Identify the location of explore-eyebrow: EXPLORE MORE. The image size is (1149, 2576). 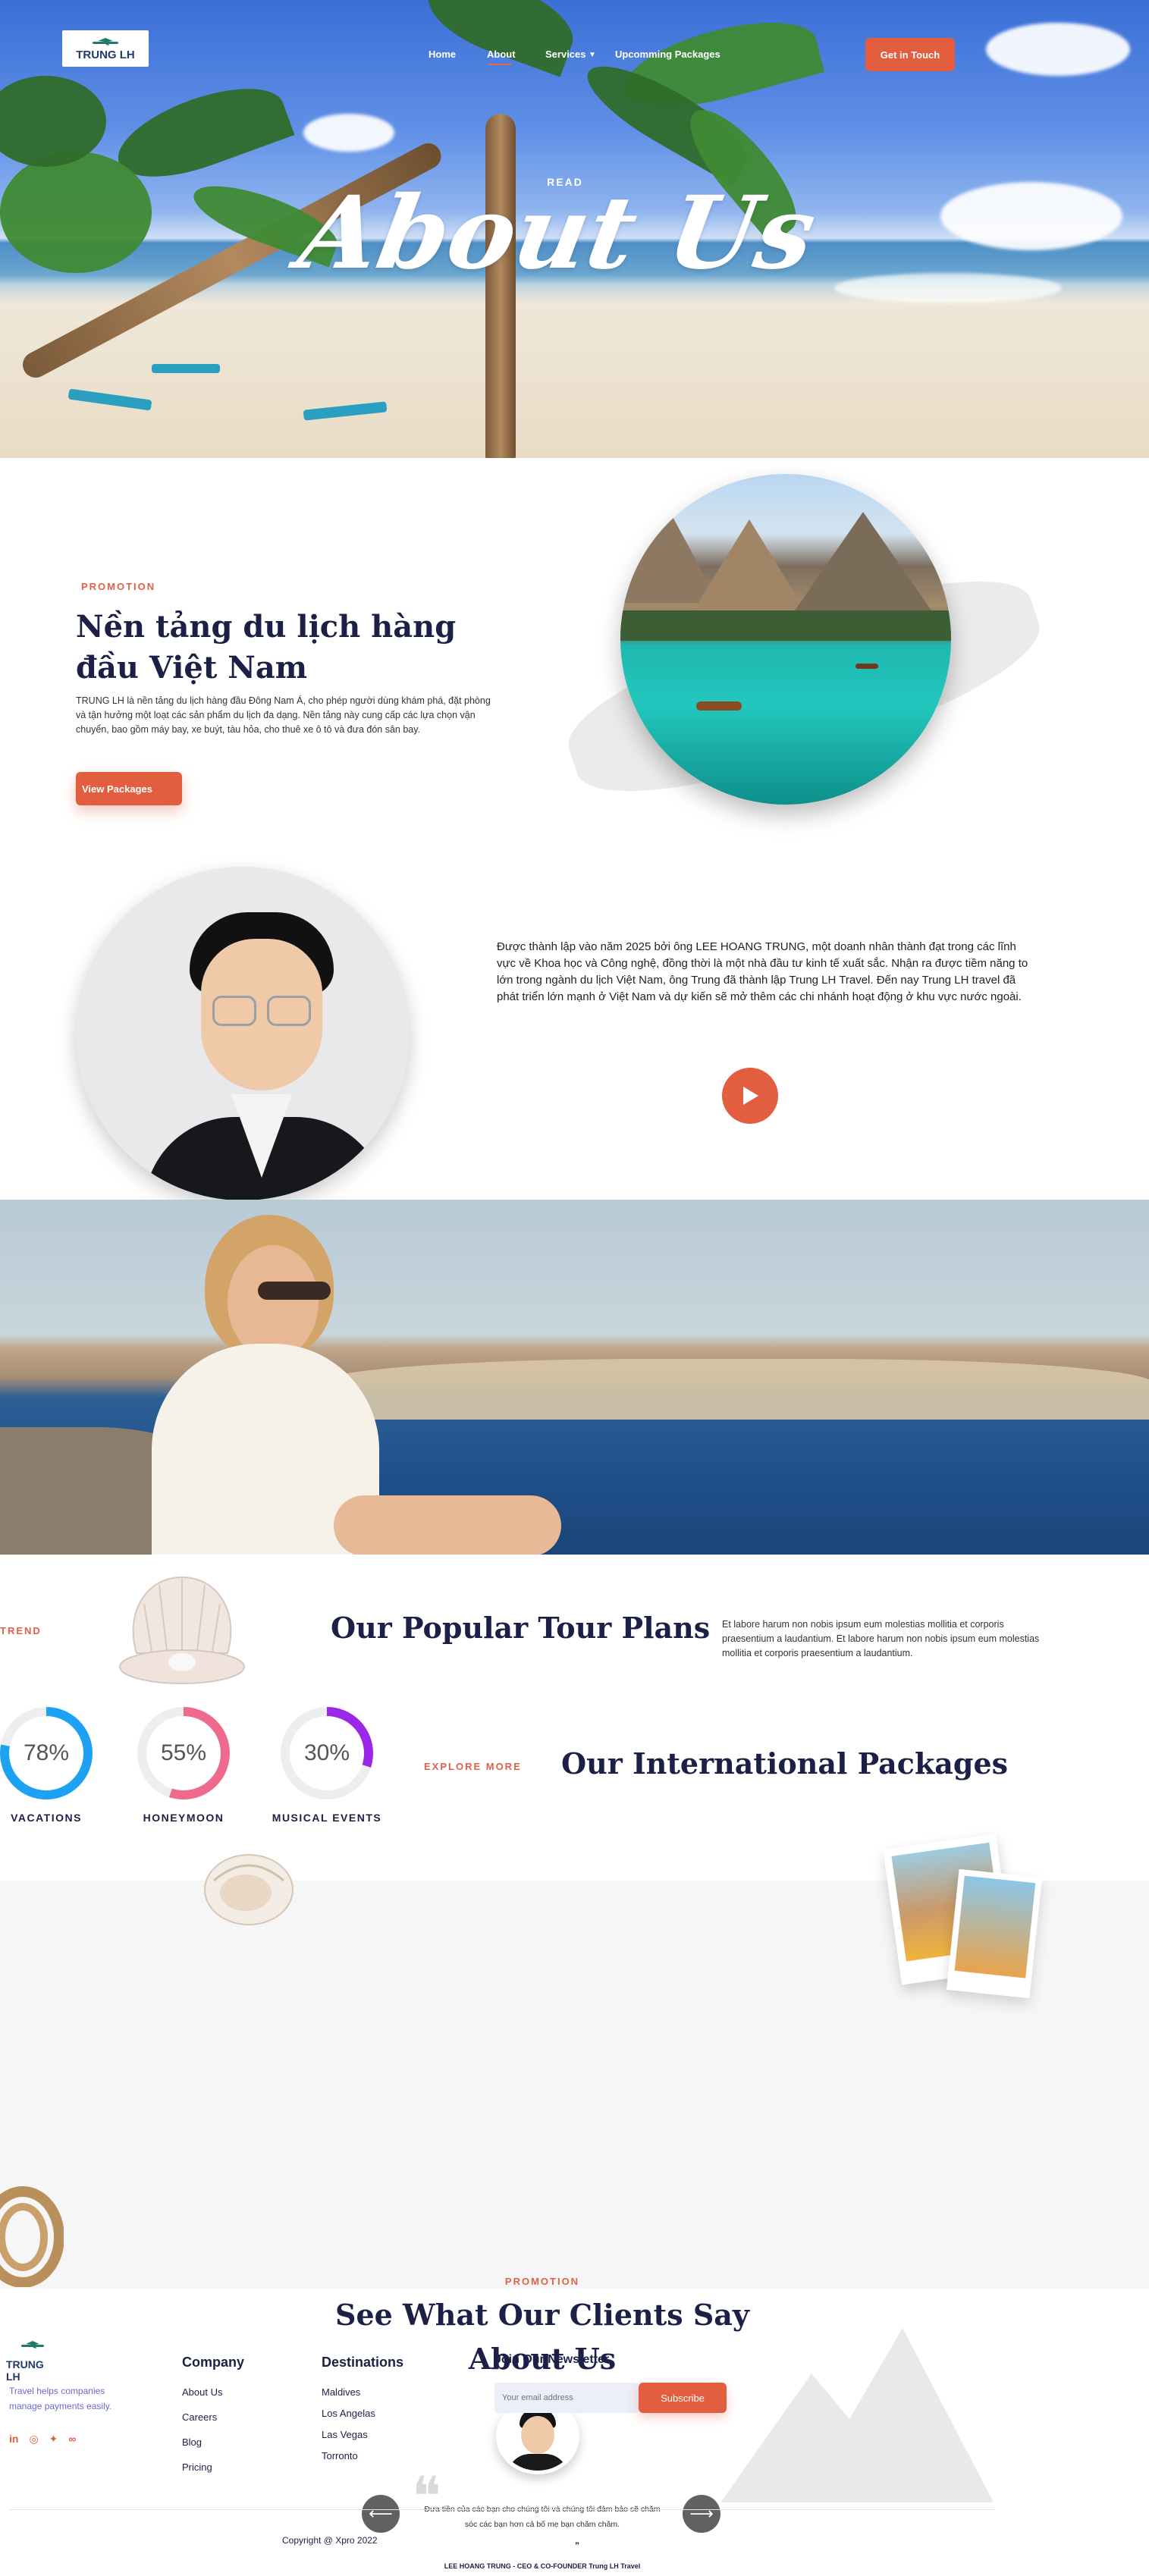
(473, 1766).